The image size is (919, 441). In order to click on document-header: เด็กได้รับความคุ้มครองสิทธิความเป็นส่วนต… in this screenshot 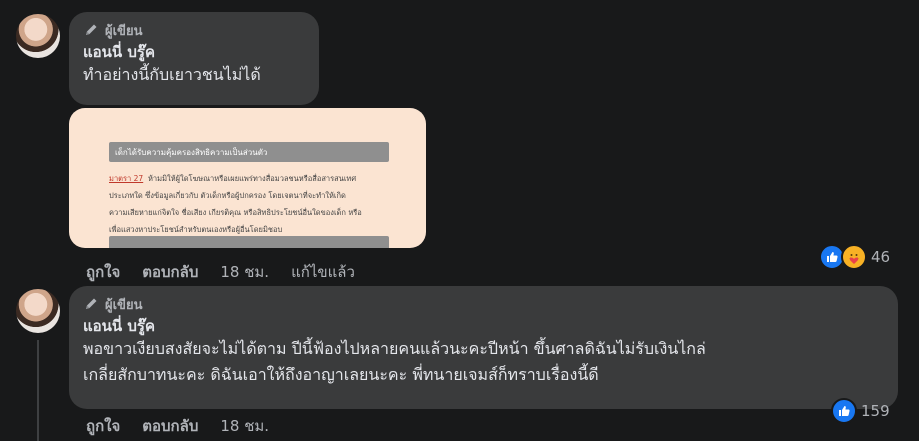, I will do `click(249, 152)`.